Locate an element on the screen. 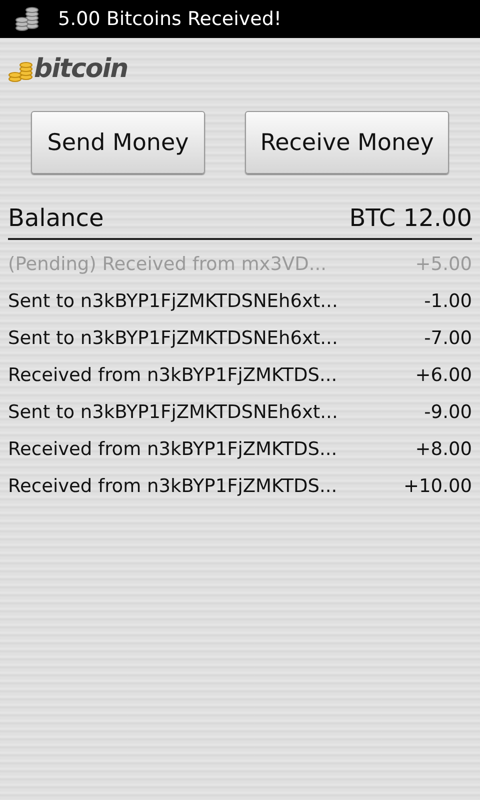 This screenshot has width=480, height=800. send-money-button: Send Money is located at coordinates (118, 142).